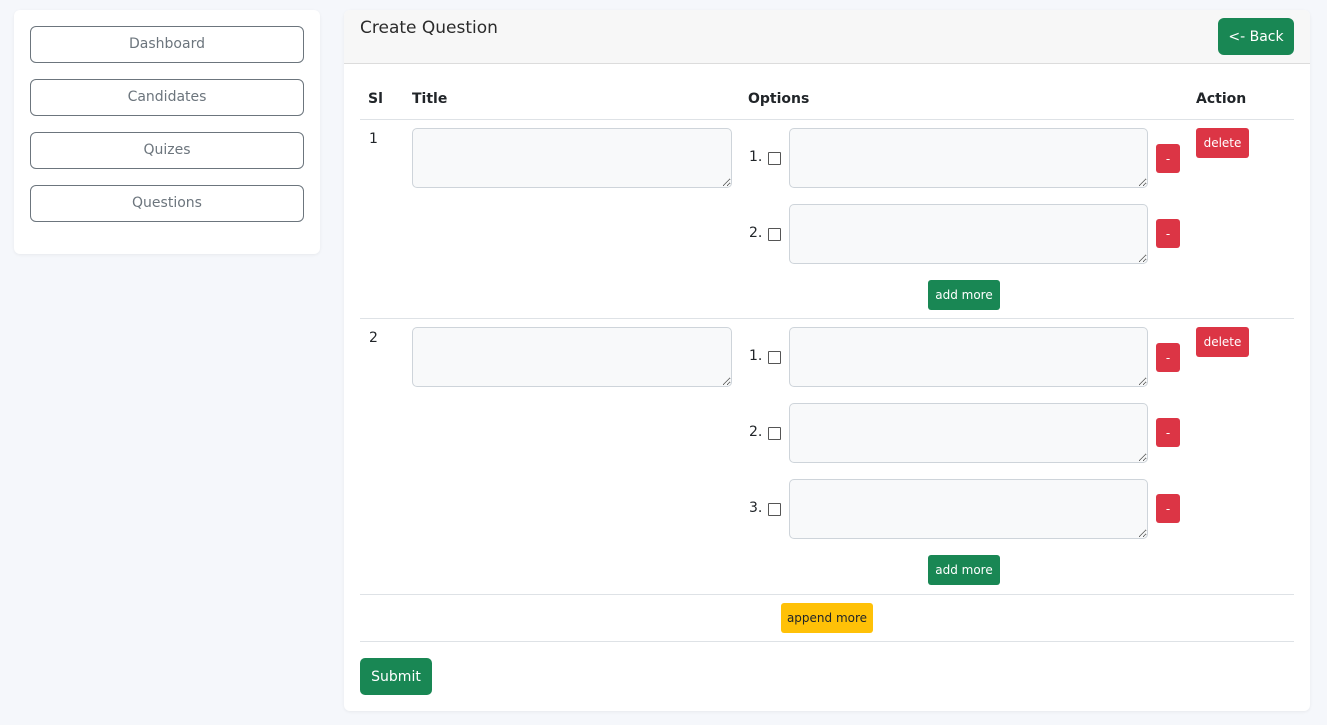 This screenshot has width=1327, height=725. What do you see at coordinates (1221, 99) in the screenshot?
I see `column-header-action: Action` at bounding box center [1221, 99].